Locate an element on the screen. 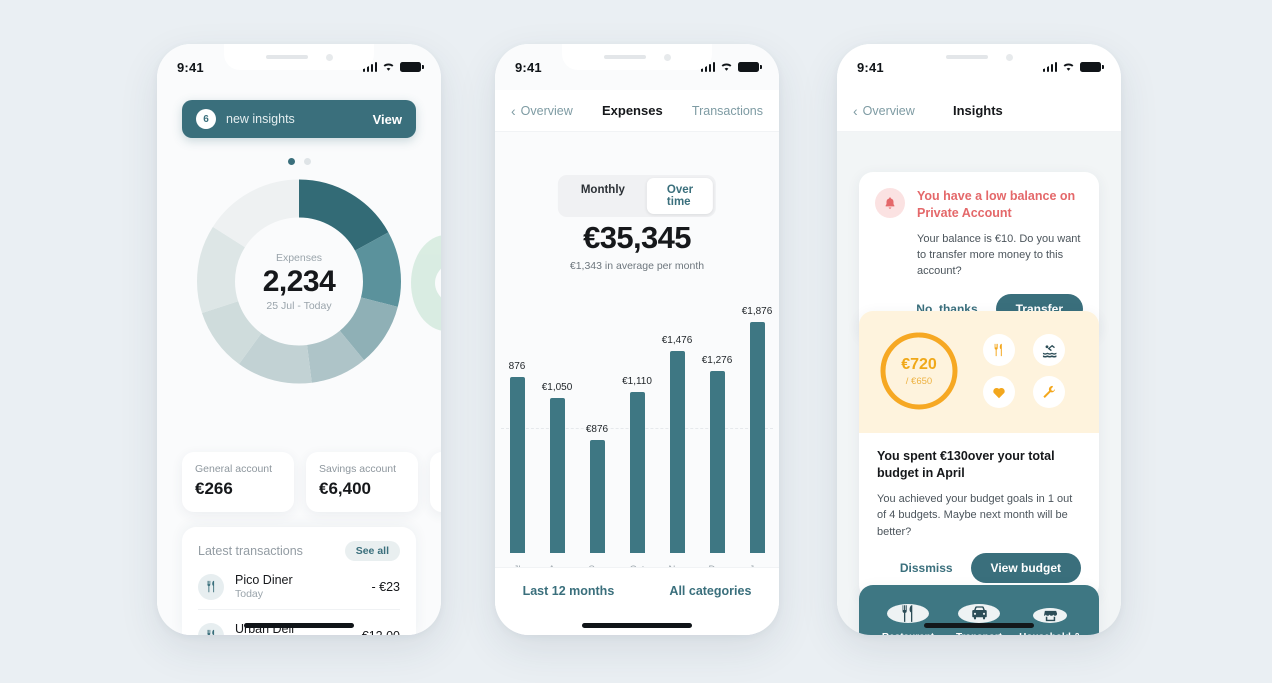 The width and height of the screenshot is (1272, 683). view-insights-button: View is located at coordinates (387, 119).